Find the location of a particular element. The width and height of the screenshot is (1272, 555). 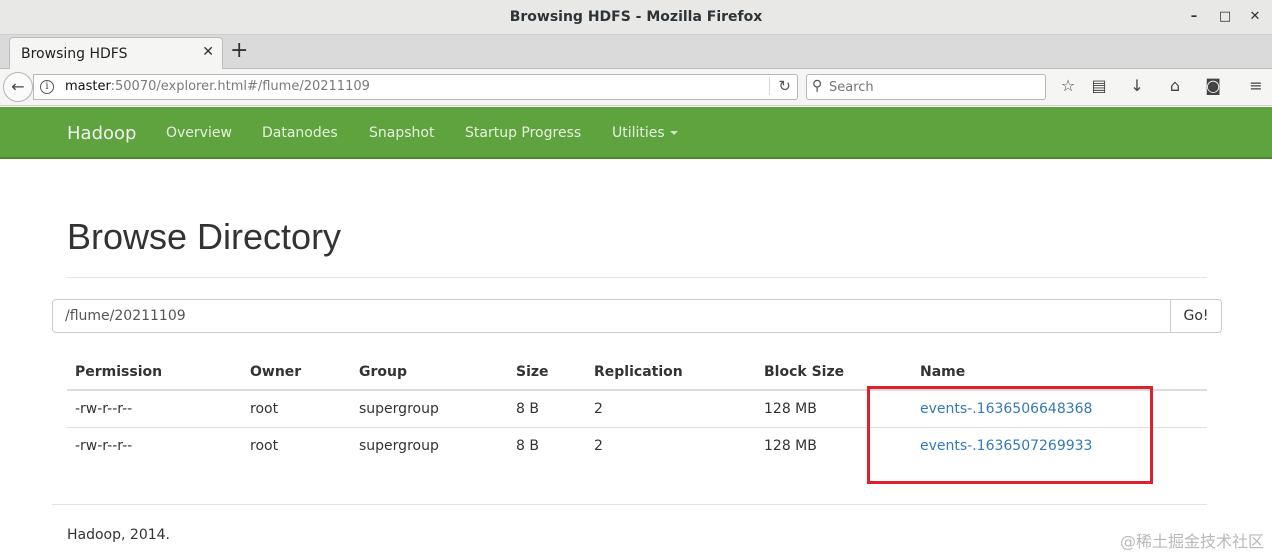

window-title: Browsing HDFS - Mozilla Firefox is located at coordinates (636, 17).